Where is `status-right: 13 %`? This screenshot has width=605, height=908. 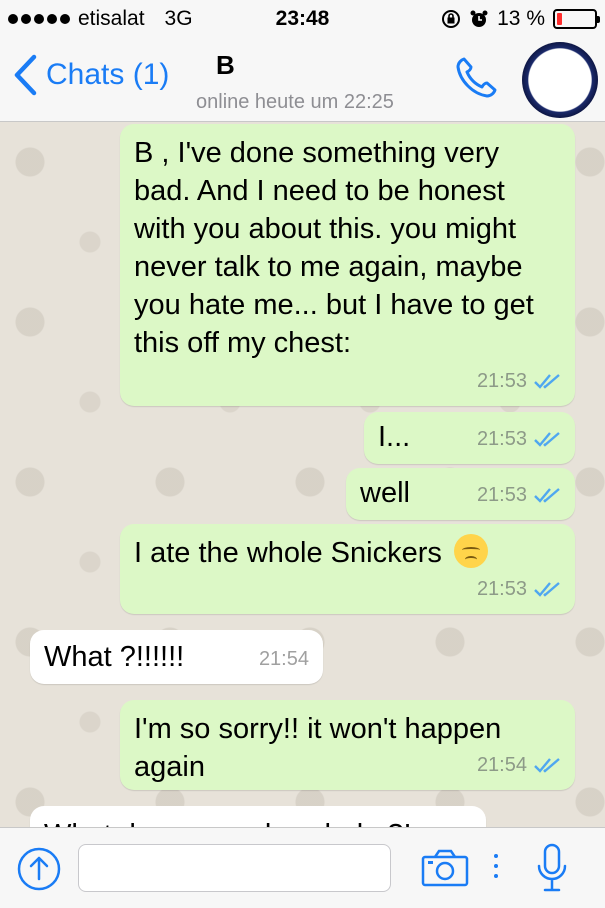
status-right: 13 % is located at coordinates (520, 19).